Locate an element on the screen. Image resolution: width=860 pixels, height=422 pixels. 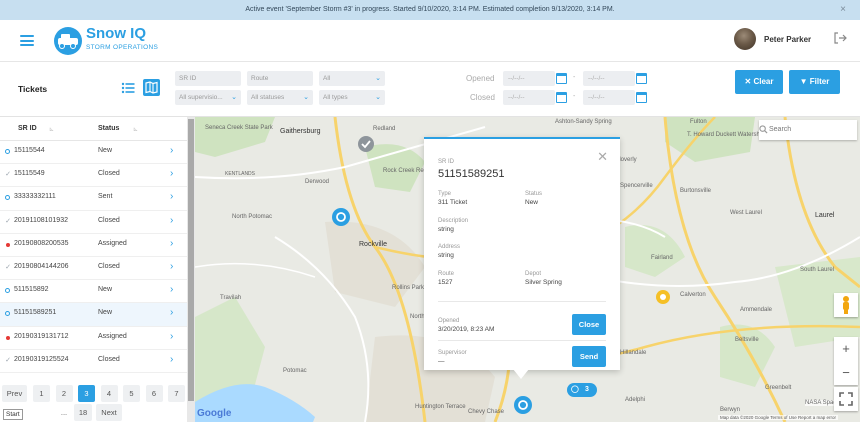
closed-from-date: --/--/-- is located at coordinates (529, 97).